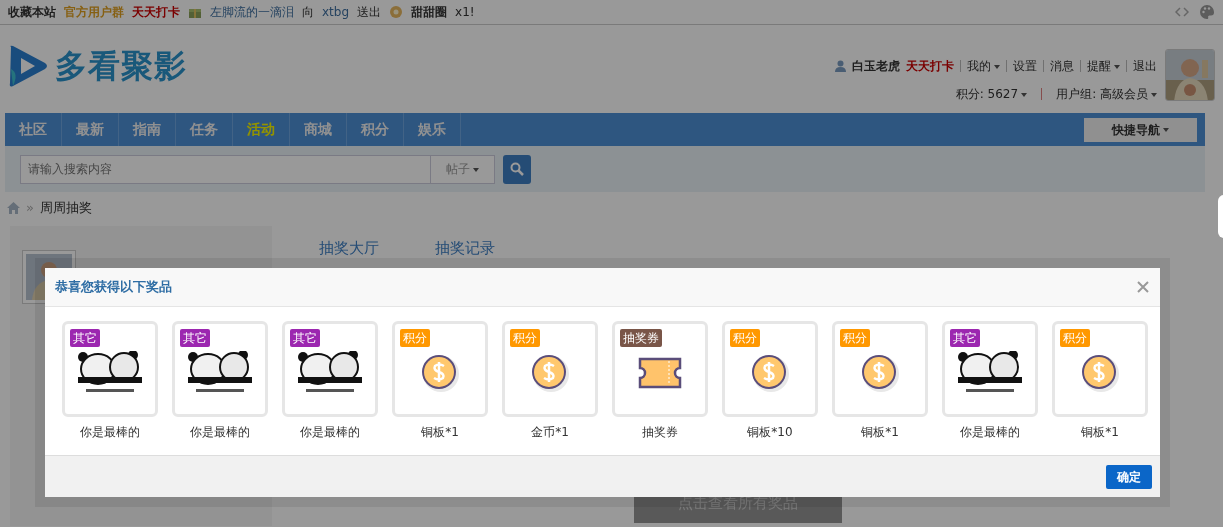  I want to click on user-link: xtbg, so click(336, 12).